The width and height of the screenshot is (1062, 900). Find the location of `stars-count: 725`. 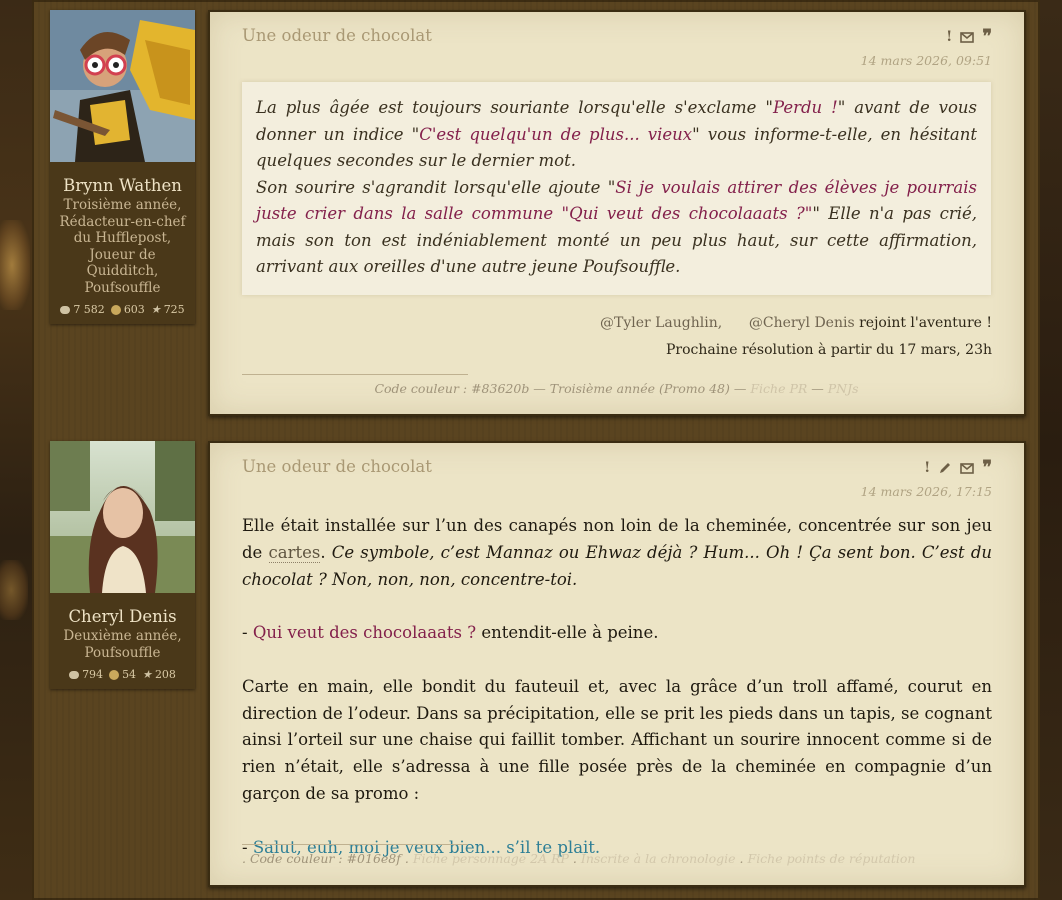

stars-count: 725 is located at coordinates (174, 309).